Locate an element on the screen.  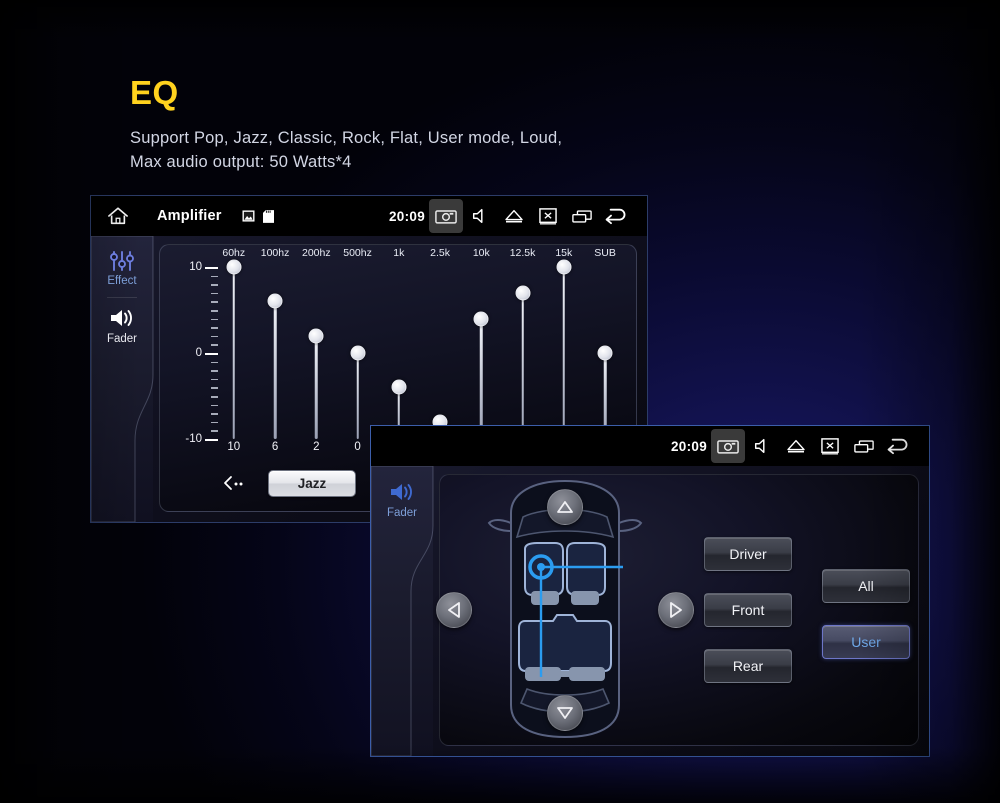
fader-mode-column-left: Driver Front Rear is located at coordinates (748, 610).